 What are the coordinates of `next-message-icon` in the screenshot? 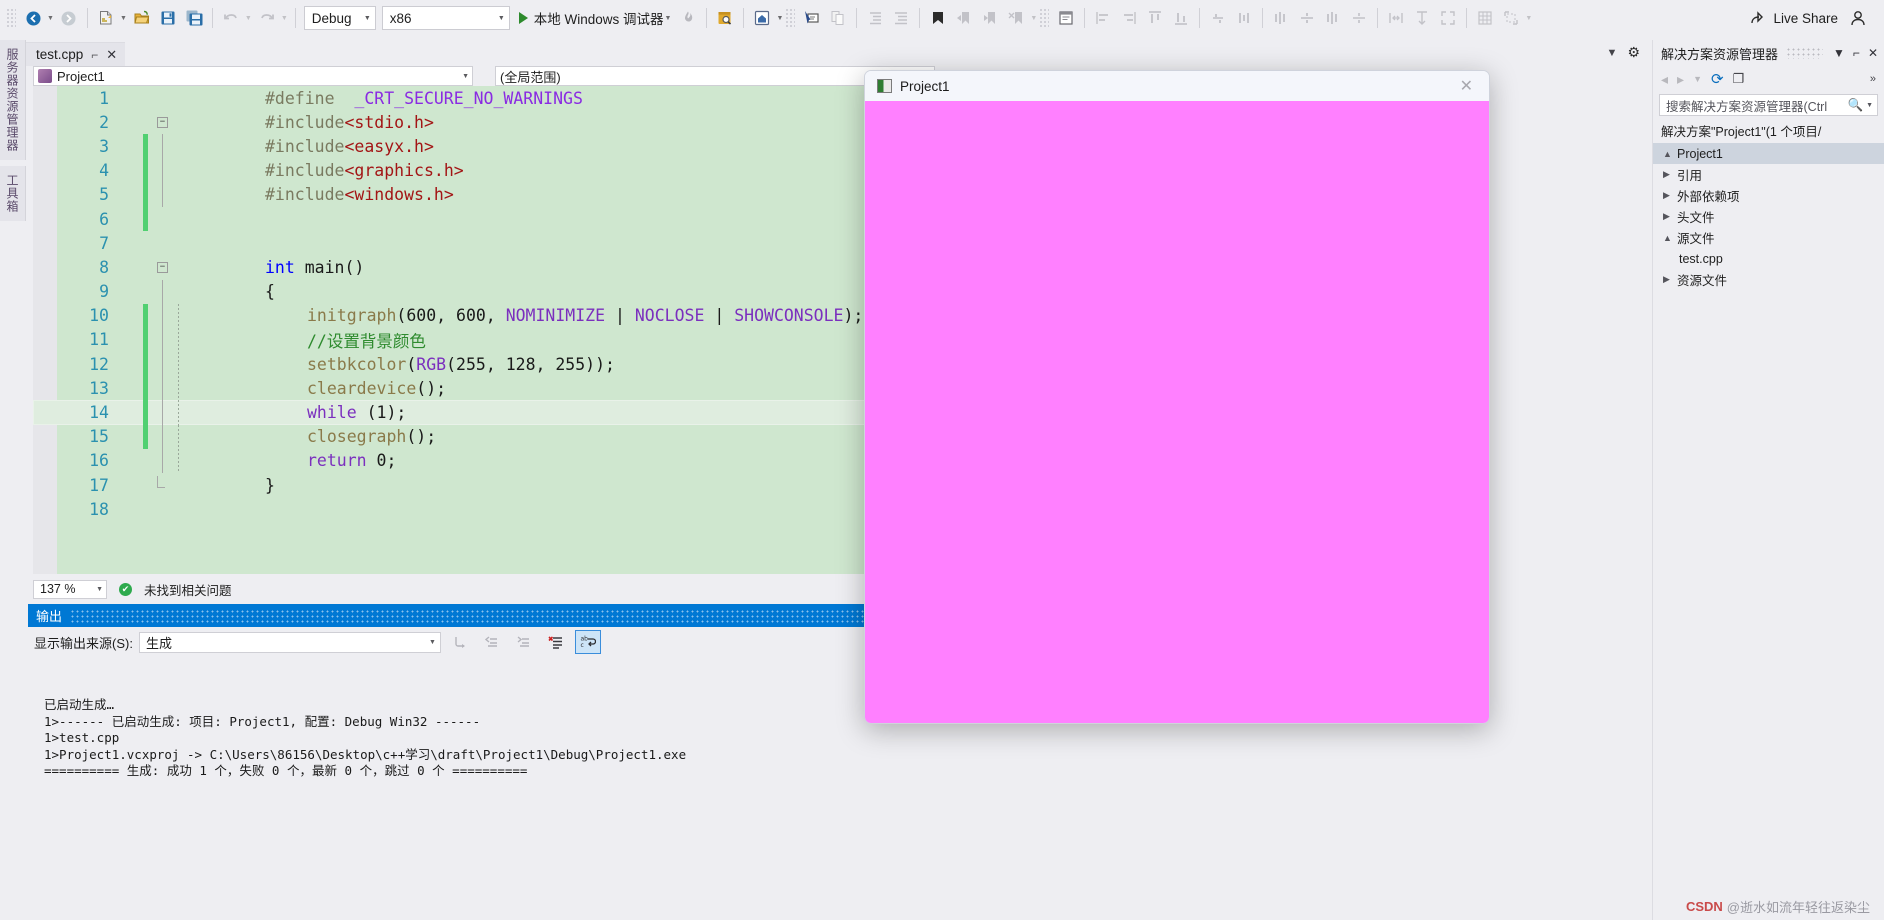 It's located at (524, 642).